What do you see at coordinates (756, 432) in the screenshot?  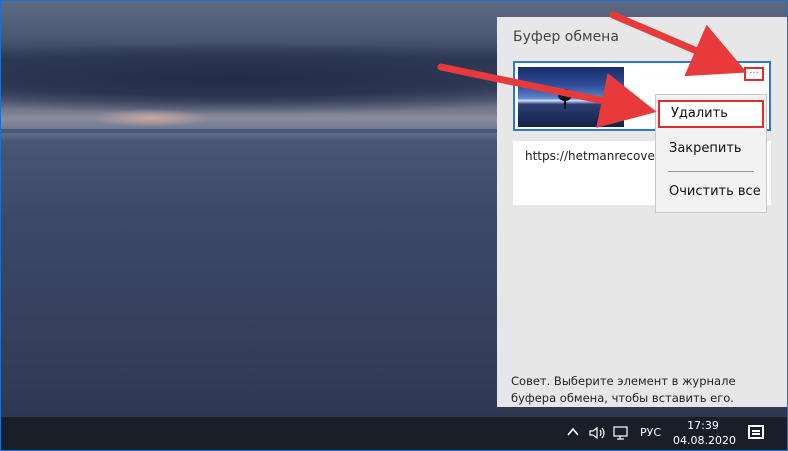 I see `notification-icon` at bounding box center [756, 432].